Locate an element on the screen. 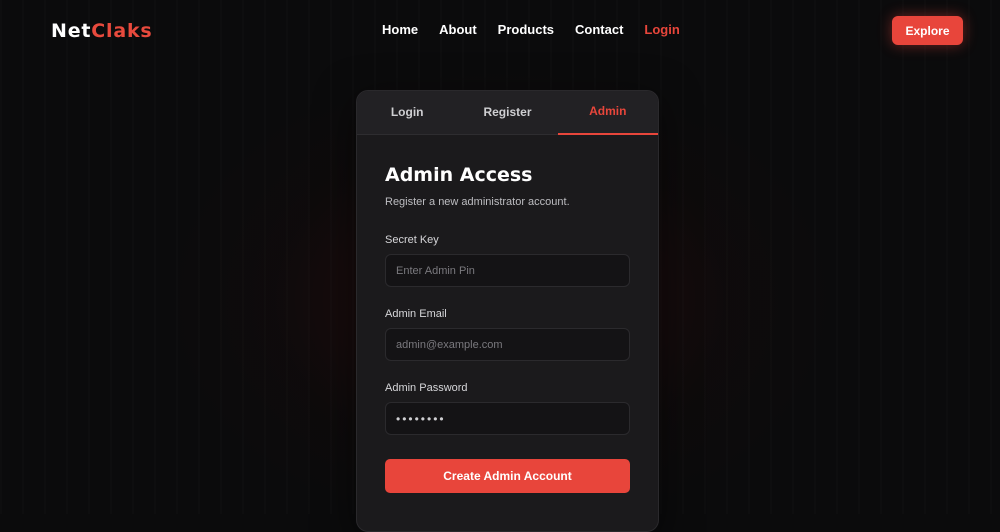  nav-link-about: About is located at coordinates (458, 31).